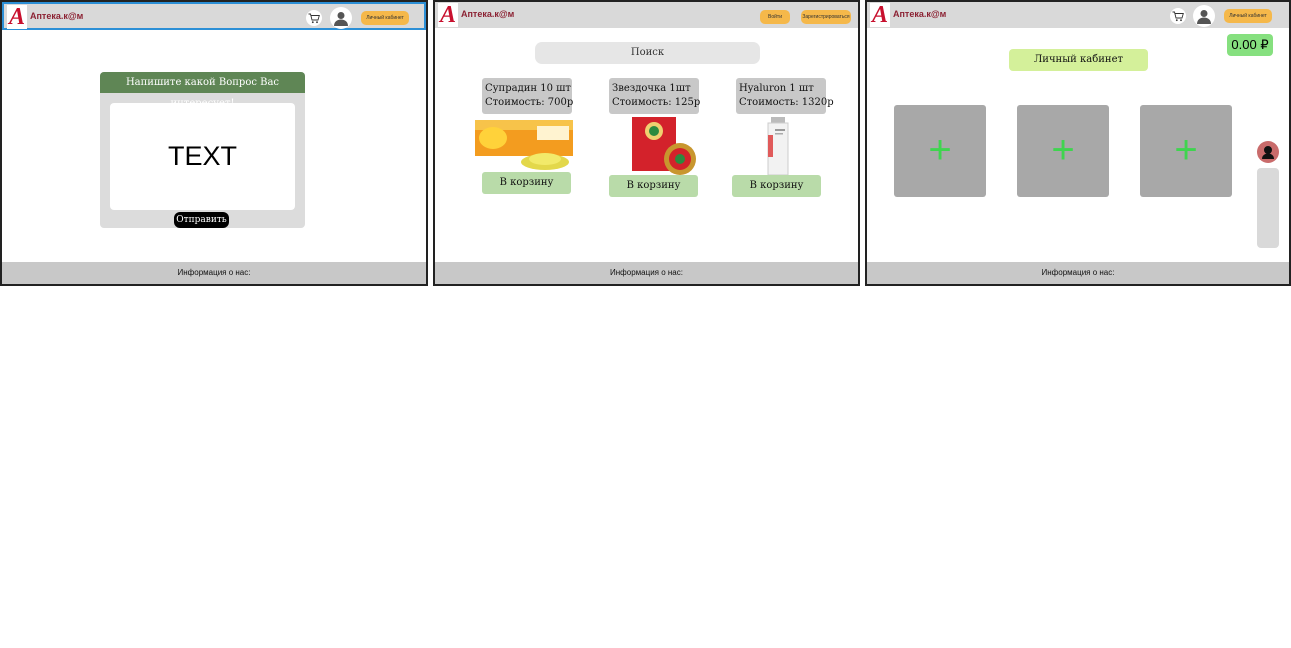  What do you see at coordinates (1268, 208) in the screenshot?
I see `side-panel` at bounding box center [1268, 208].